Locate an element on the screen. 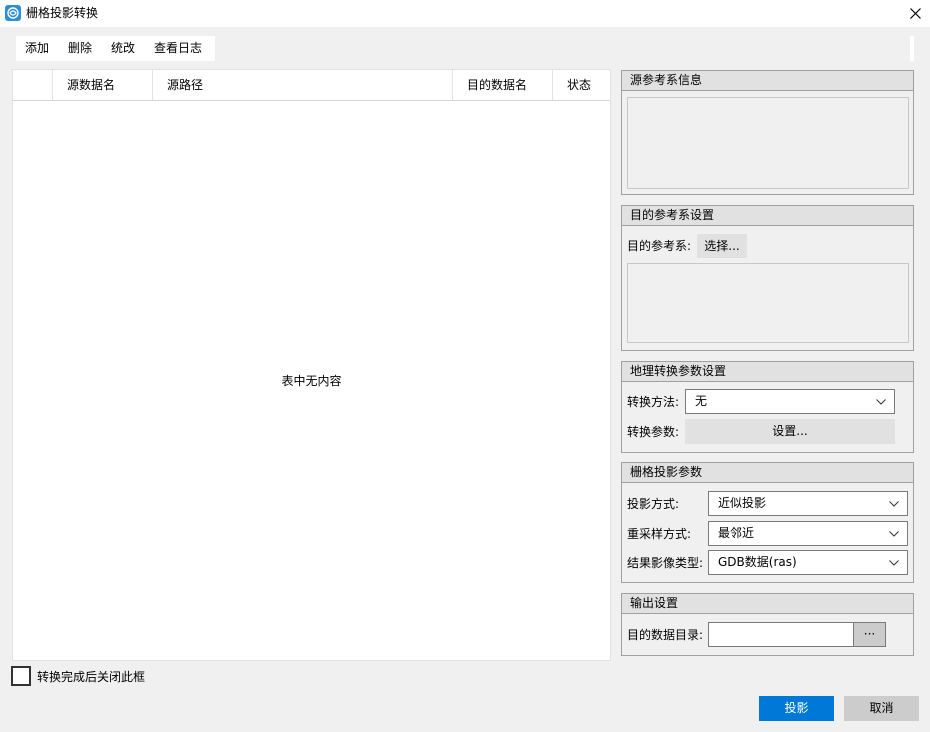  resample-select: 最邻近 is located at coordinates (808, 533).